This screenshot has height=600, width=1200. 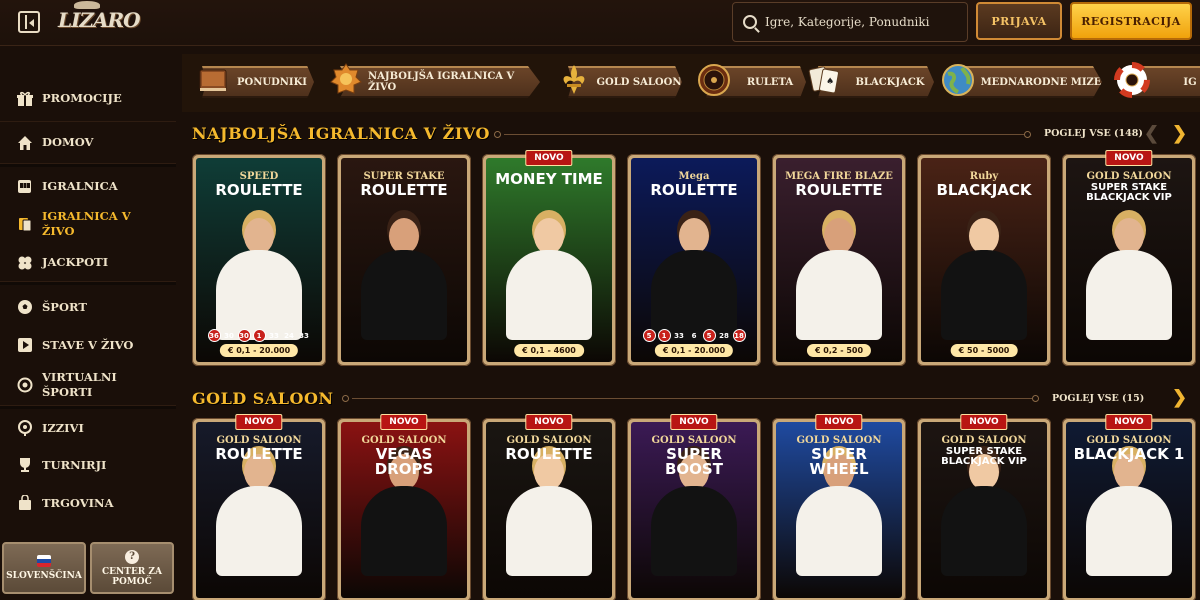 I want to click on category-label: NAJBOLJŠA IGRALNICA V ŽIVO, so click(x=441, y=82).